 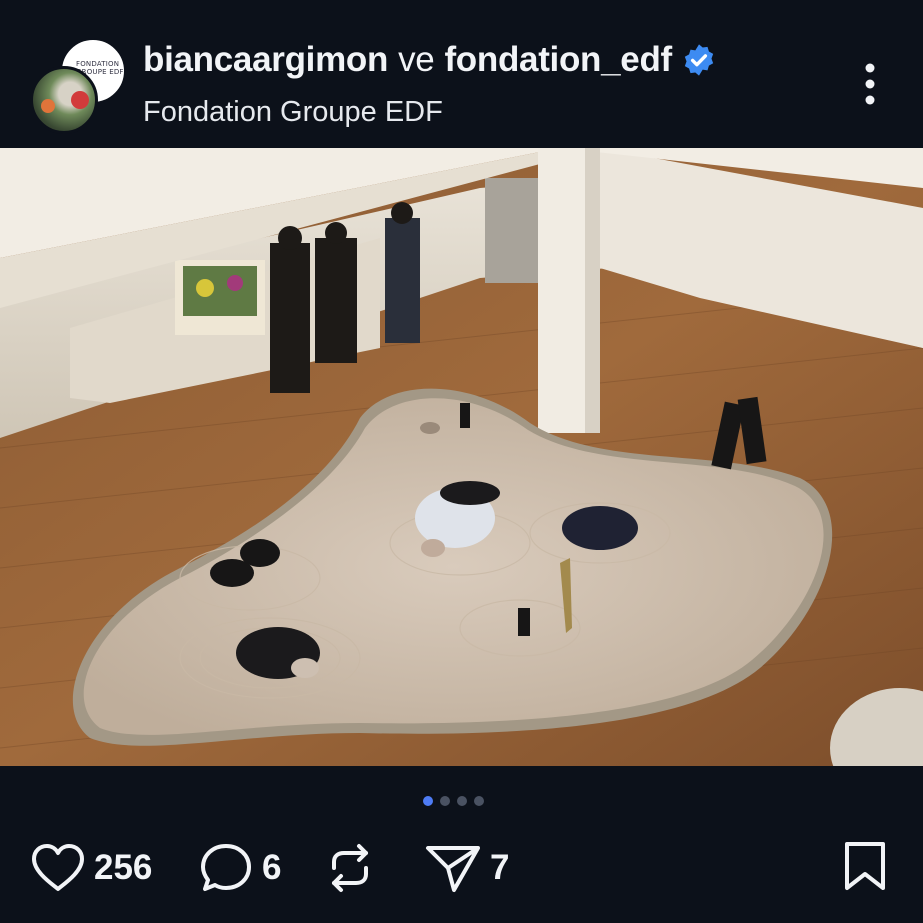 I want to click on post-authors: biancaargimon ve fondation_edf, so click(x=429, y=60).